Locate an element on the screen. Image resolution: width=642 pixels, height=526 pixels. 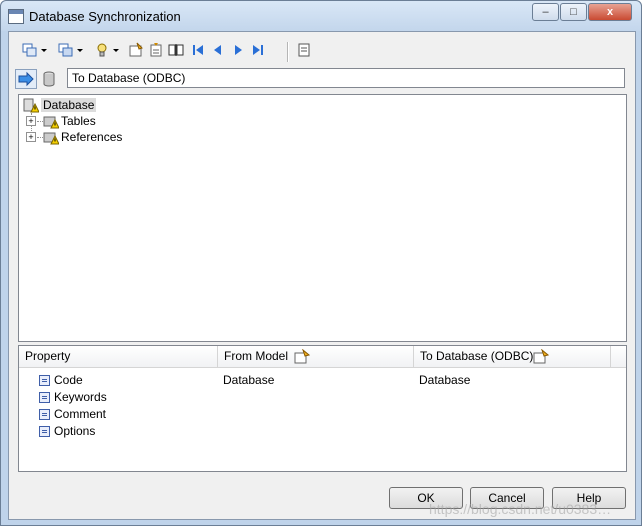
expand-all-icon is located at coordinates (30, 50).